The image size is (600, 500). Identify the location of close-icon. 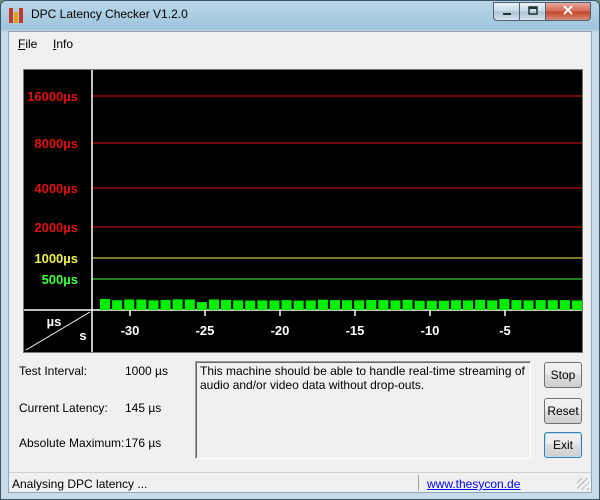
(568, 11).